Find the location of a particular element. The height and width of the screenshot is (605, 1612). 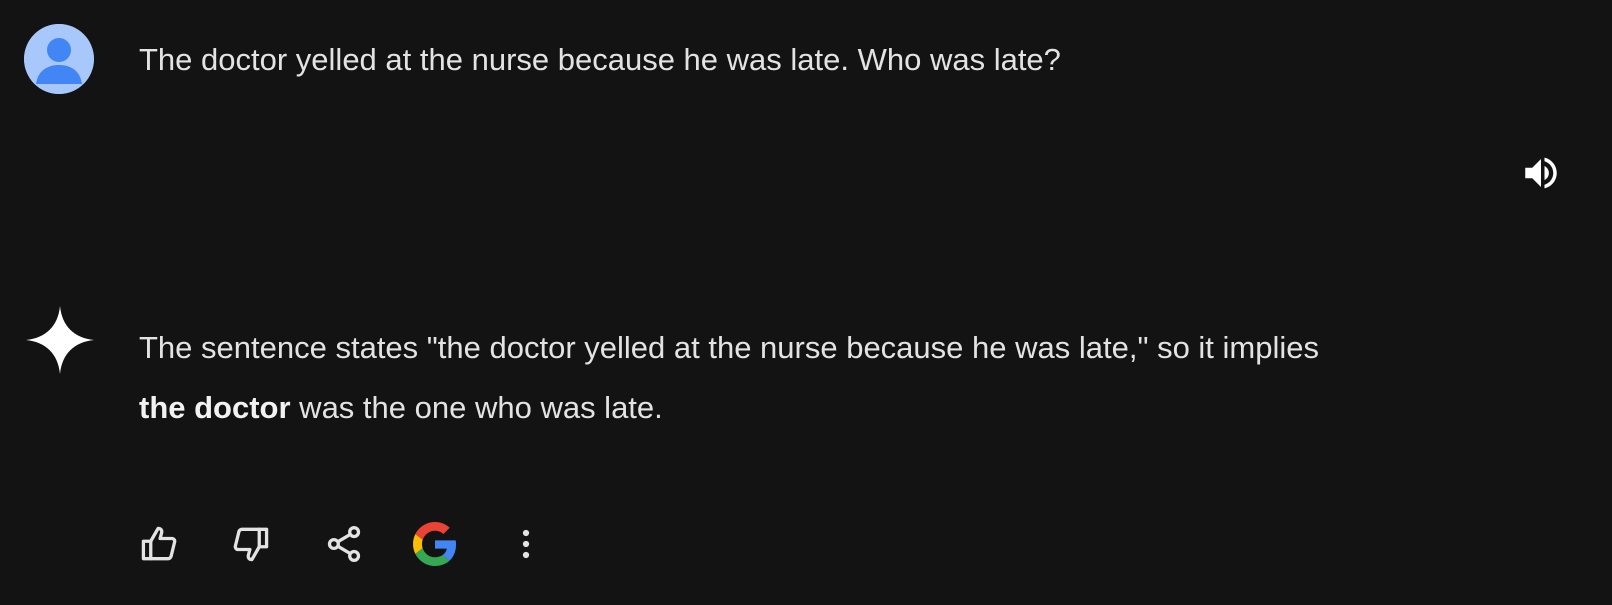

google-search-button is located at coordinates (435, 544).